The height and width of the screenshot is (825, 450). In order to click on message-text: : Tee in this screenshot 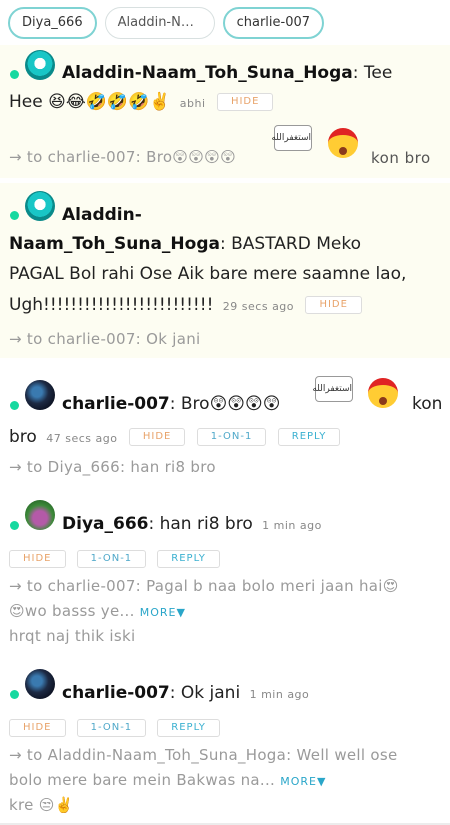, I will do `click(372, 73)`.